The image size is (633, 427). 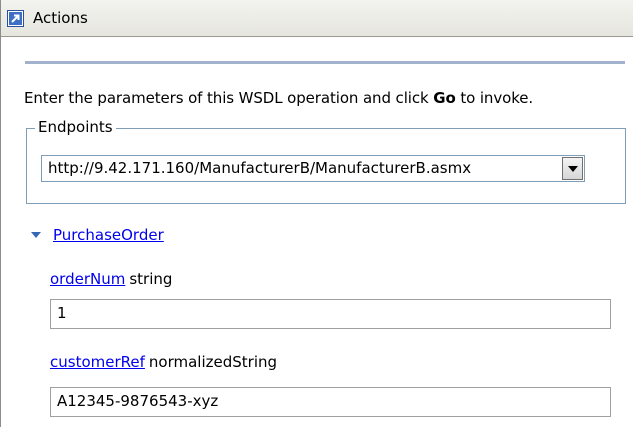 I want to click on param-label-ordernum: orderNum string, so click(x=111, y=279).